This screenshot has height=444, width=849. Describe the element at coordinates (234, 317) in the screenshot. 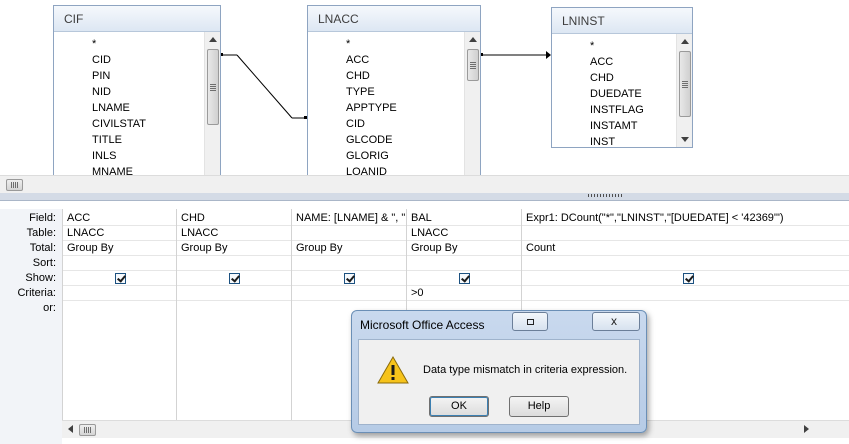

I see `grid-column: CHD LNACC Group By` at that location.